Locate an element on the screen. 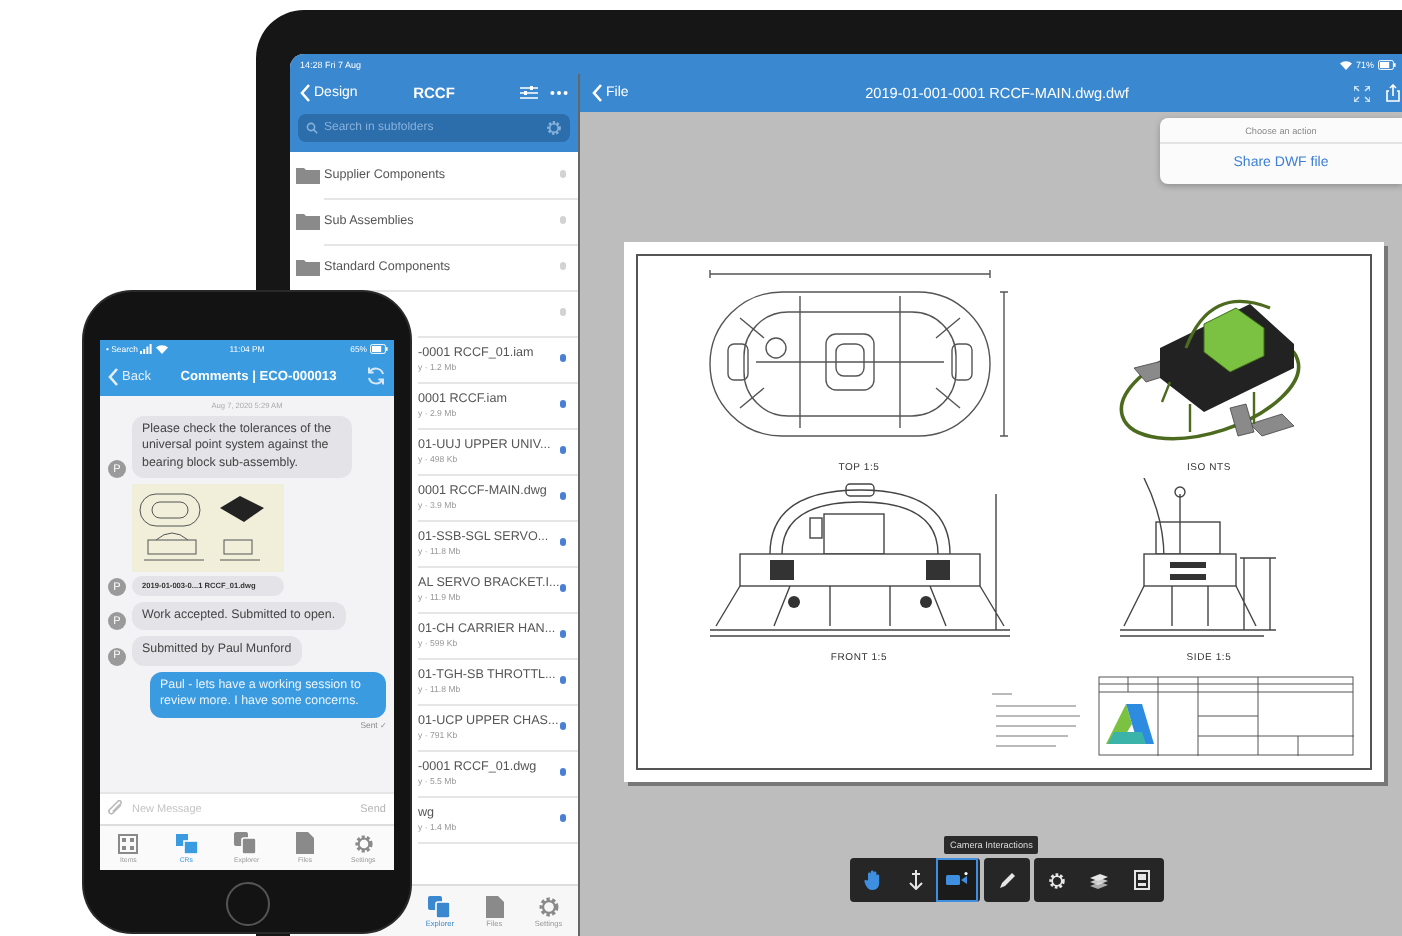  tool-button is located at coordinates (957, 880).